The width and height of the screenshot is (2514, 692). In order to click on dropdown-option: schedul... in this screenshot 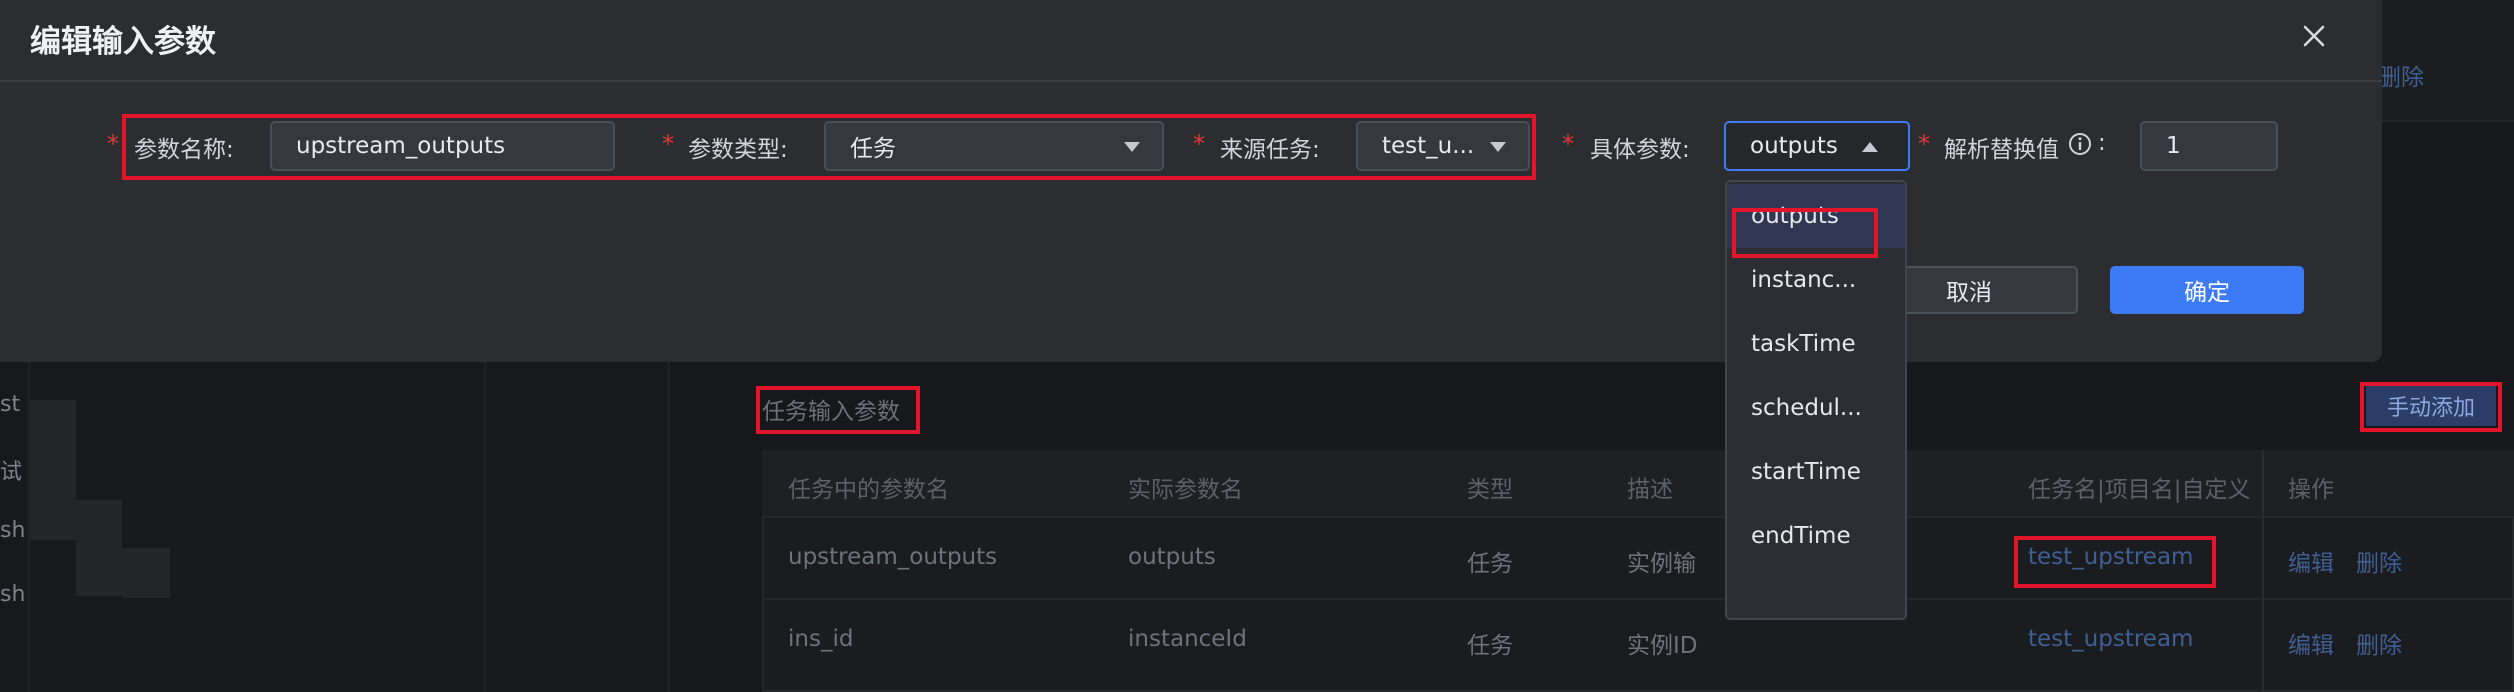, I will do `click(1816, 408)`.